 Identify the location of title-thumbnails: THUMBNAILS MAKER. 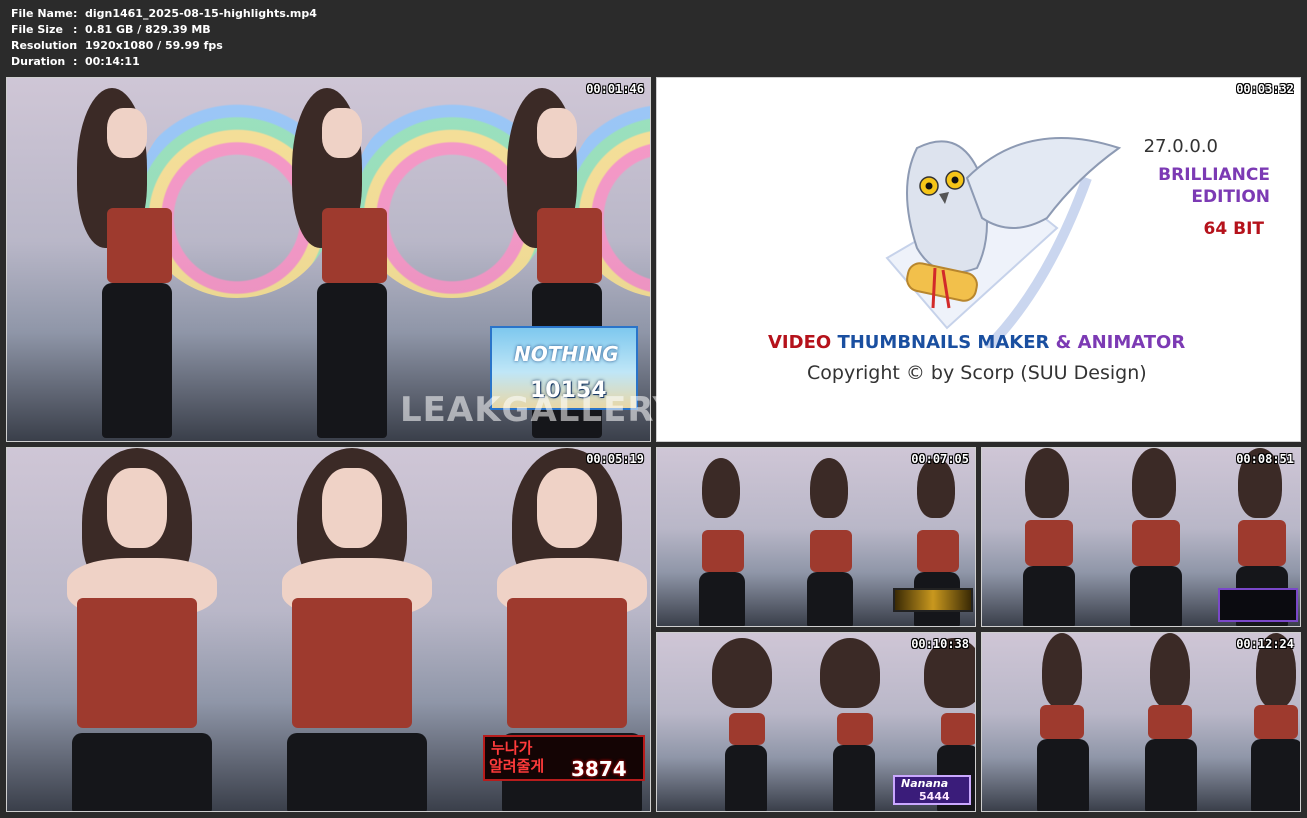
(943, 342).